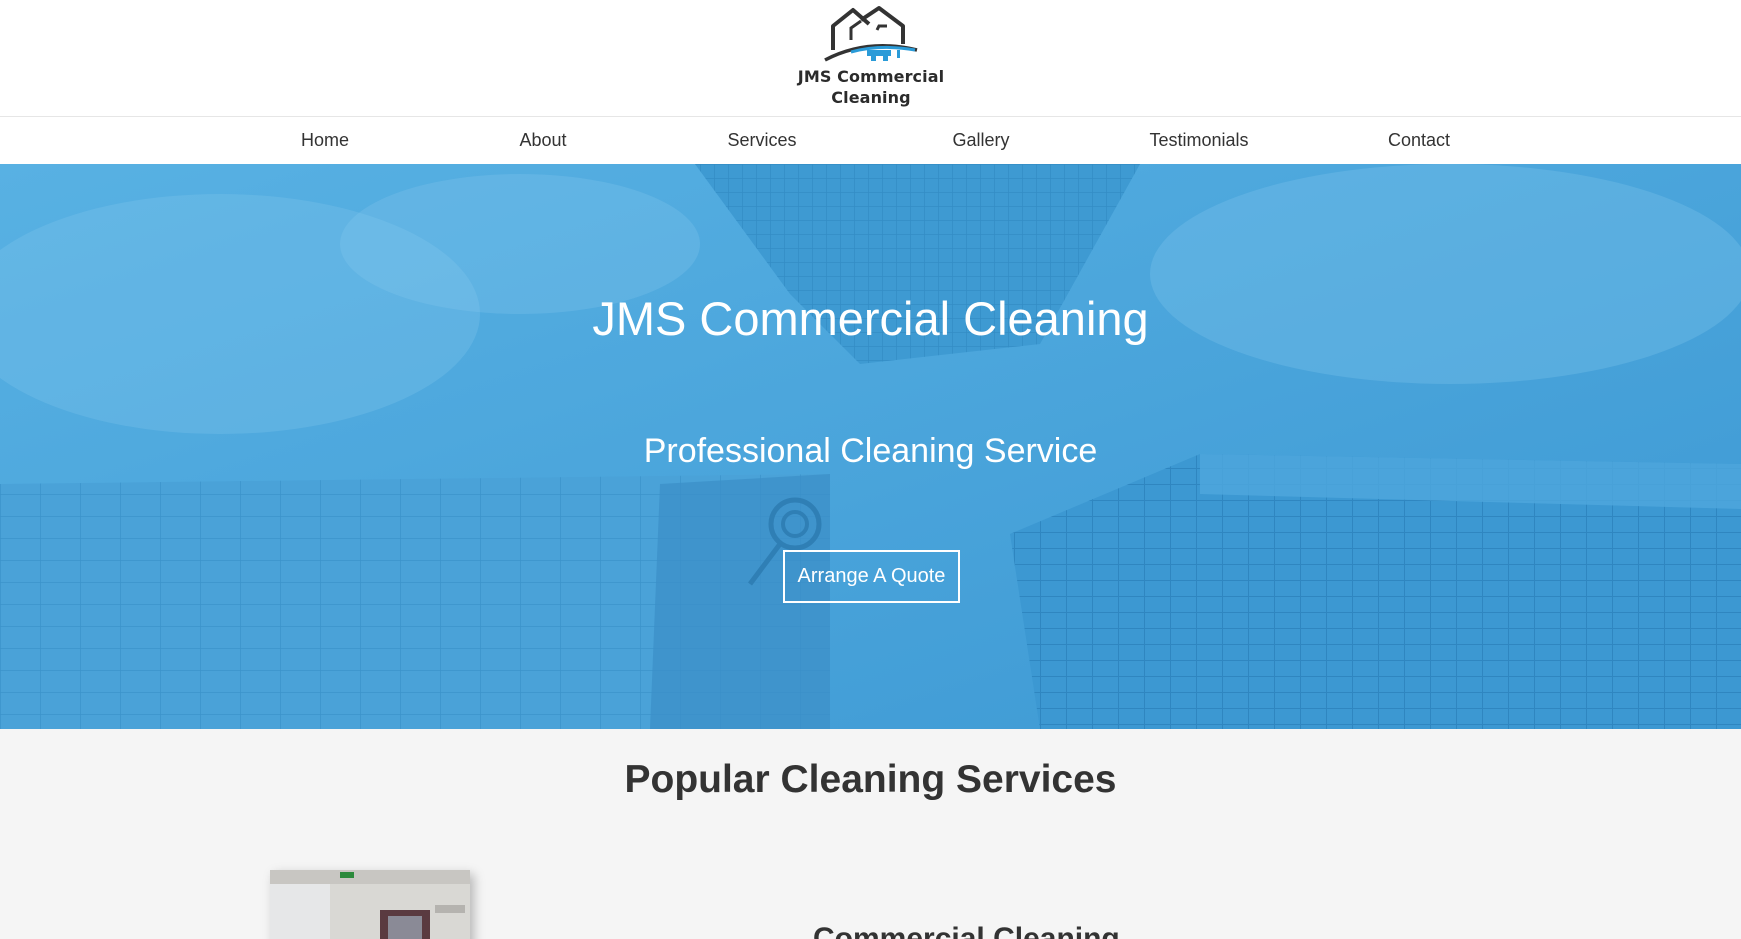 This screenshot has height=939, width=1741. I want to click on nav-item-about: About, so click(543, 140).